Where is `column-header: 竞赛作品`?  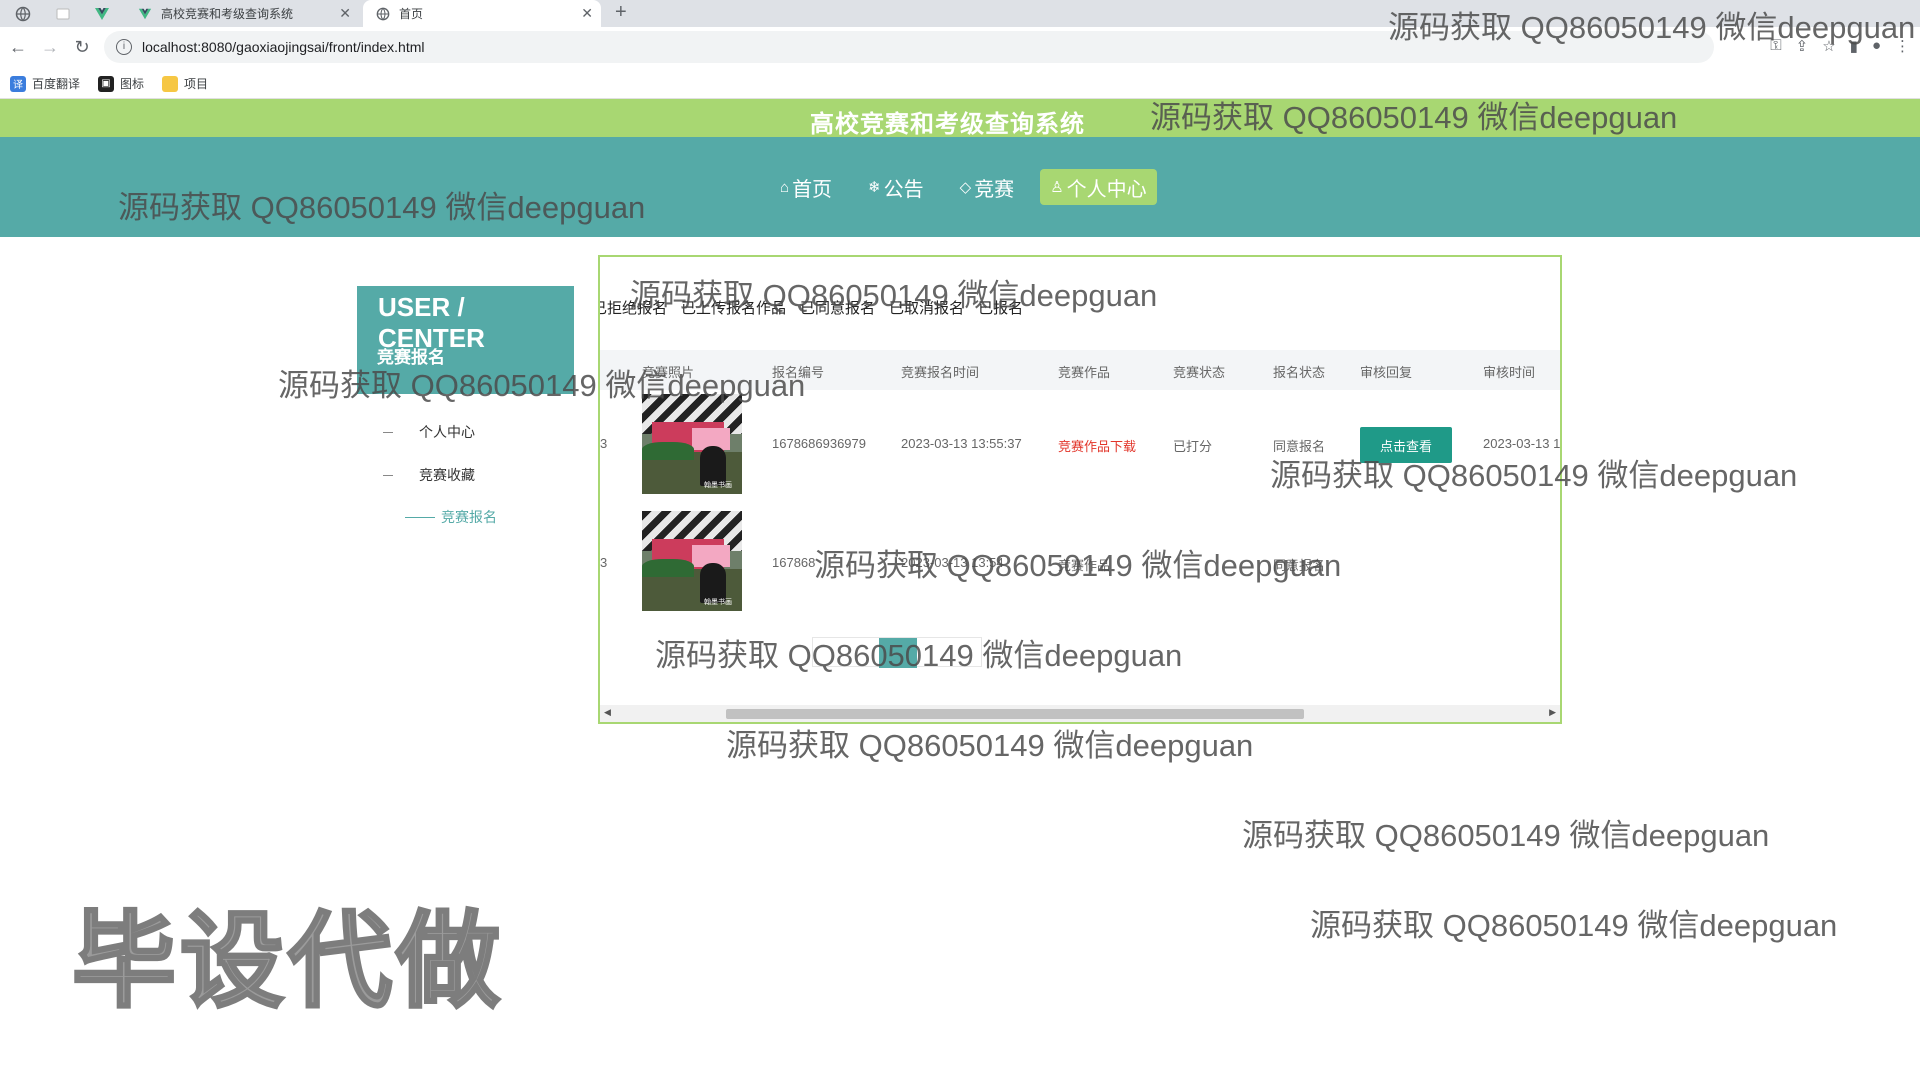
column-header: 竞赛作品 is located at coordinates (1084, 372).